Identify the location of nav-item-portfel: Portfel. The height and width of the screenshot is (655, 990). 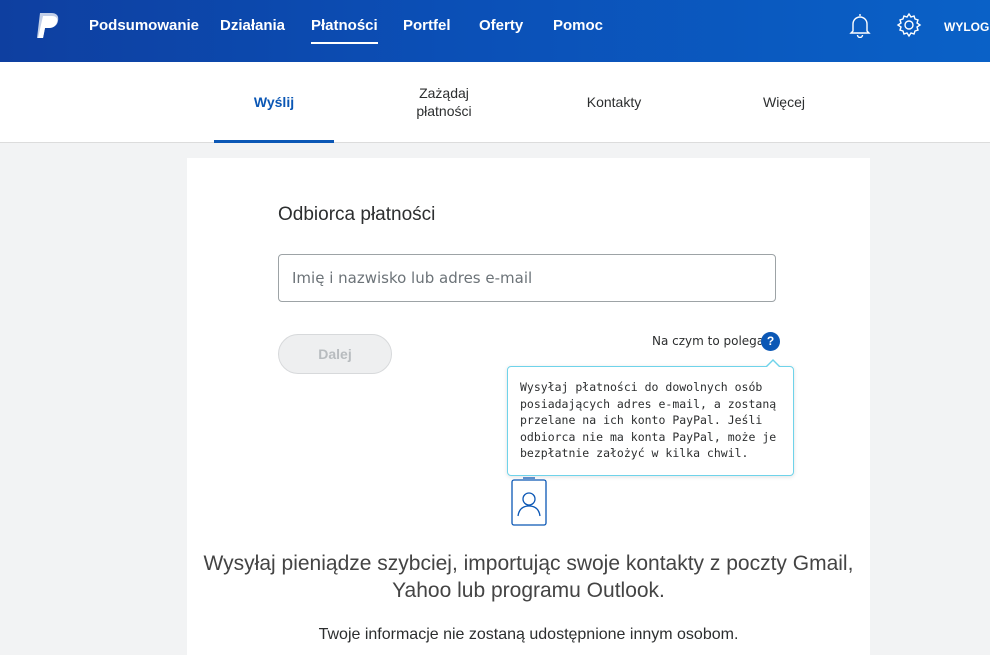
(427, 25).